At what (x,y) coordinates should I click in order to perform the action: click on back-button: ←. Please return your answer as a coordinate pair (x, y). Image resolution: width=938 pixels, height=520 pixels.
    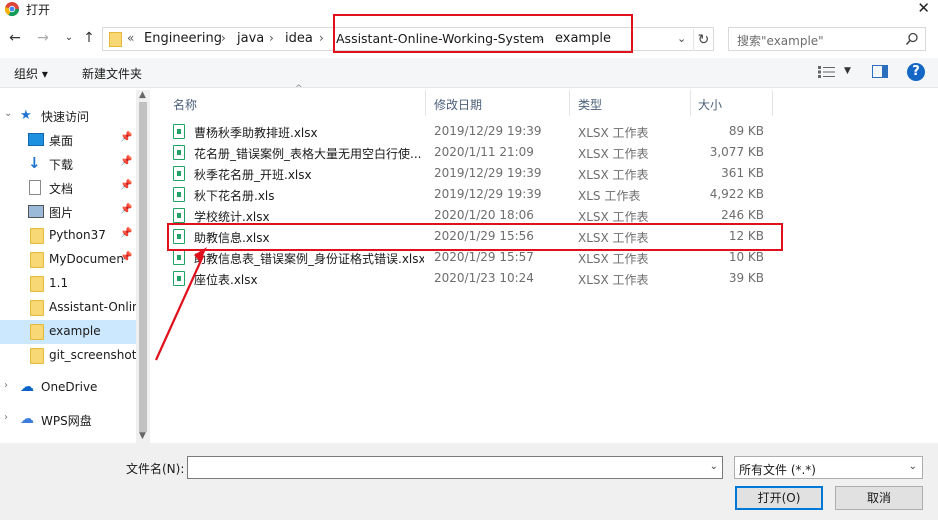
    Looking at the image, I should click on (15, 38).